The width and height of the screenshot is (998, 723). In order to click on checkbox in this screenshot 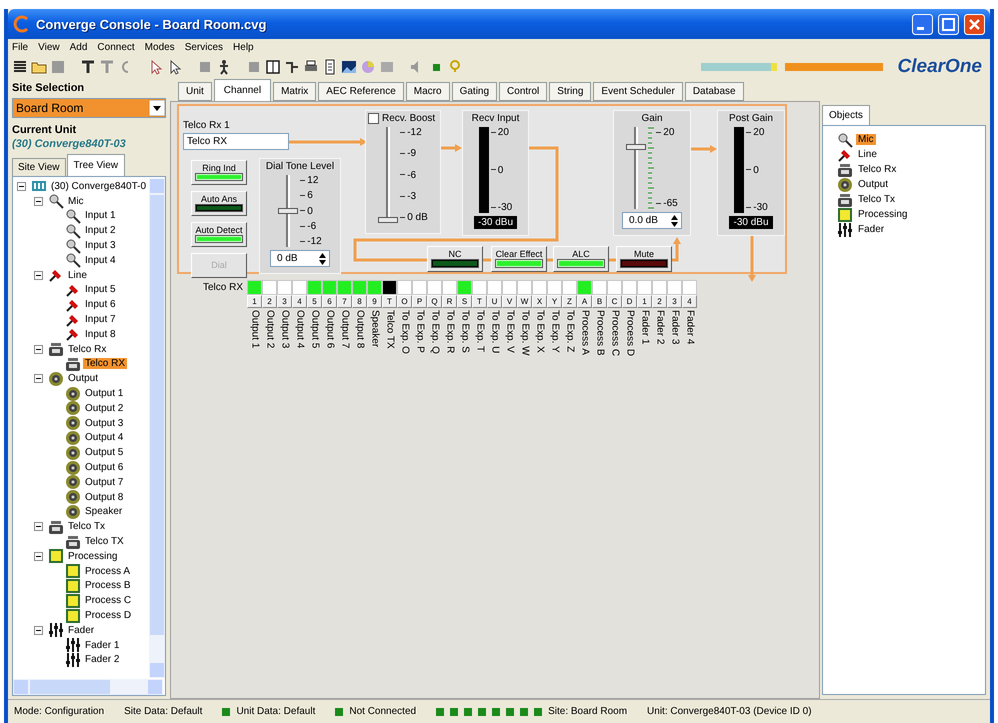, I will do `click(373, 118)`.